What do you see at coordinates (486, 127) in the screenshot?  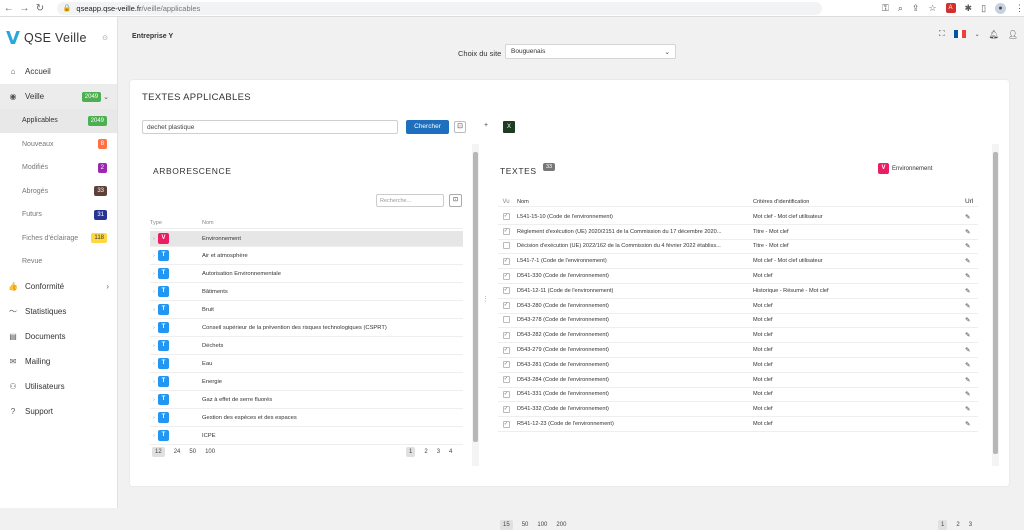 I see `add-button: +` at bounding box center [486, 127].